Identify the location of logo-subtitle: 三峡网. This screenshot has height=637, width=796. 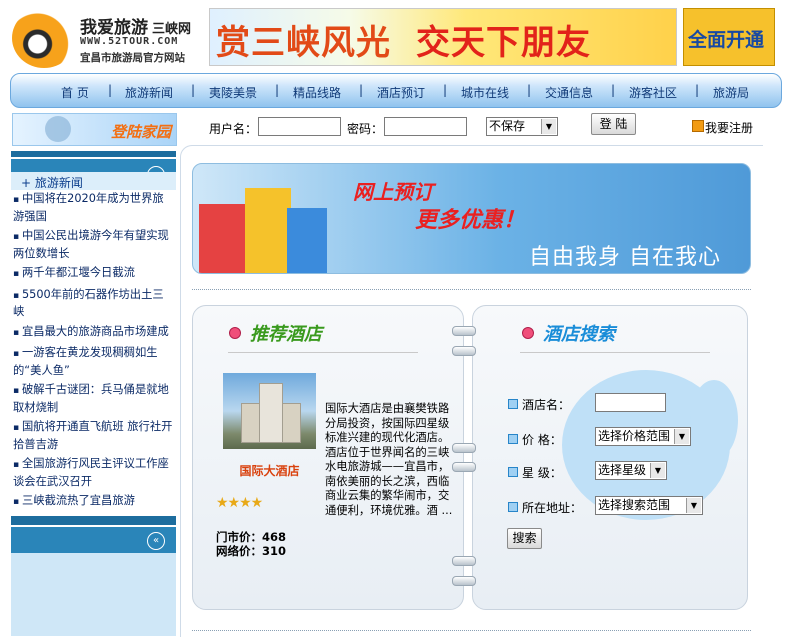
(172, 29).